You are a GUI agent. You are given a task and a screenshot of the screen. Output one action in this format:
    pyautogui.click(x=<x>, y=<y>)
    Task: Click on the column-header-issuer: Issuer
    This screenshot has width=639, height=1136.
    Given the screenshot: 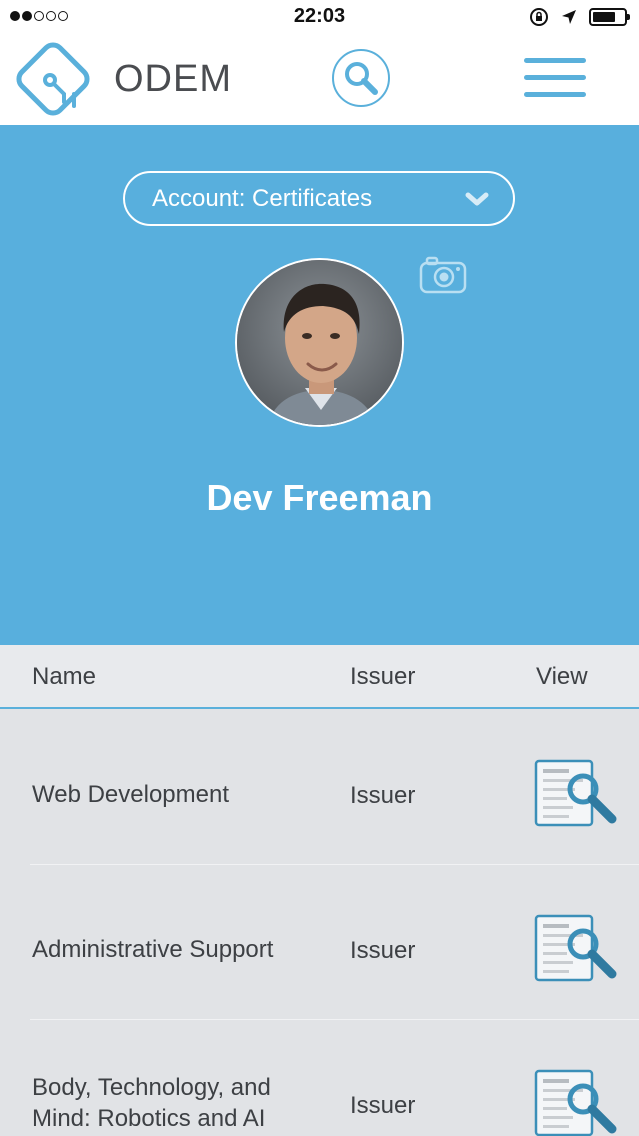 What is the action you would take?
    pyautogui.click(x=383, y=676)
    